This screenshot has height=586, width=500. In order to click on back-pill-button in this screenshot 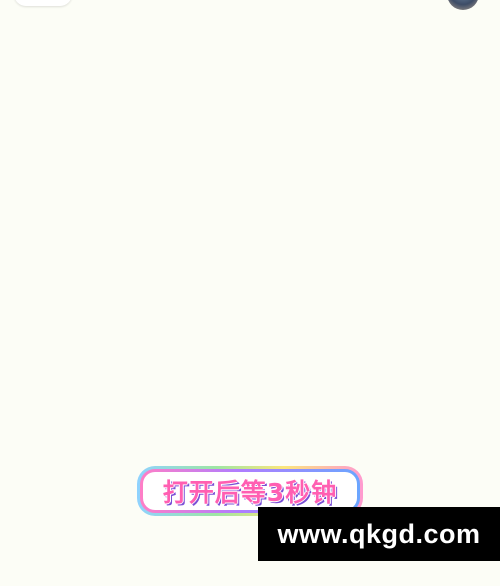, I will do `click(43, 3)`.